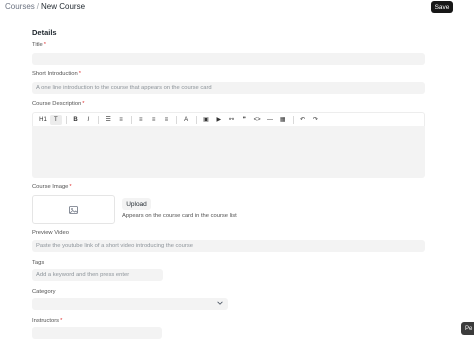 The height and width of the screenshot is (341, 474). What do you see at coordinates (88, 120) in the screenshot?
I see `italic-icon: I` at bounding box center [88, 120].